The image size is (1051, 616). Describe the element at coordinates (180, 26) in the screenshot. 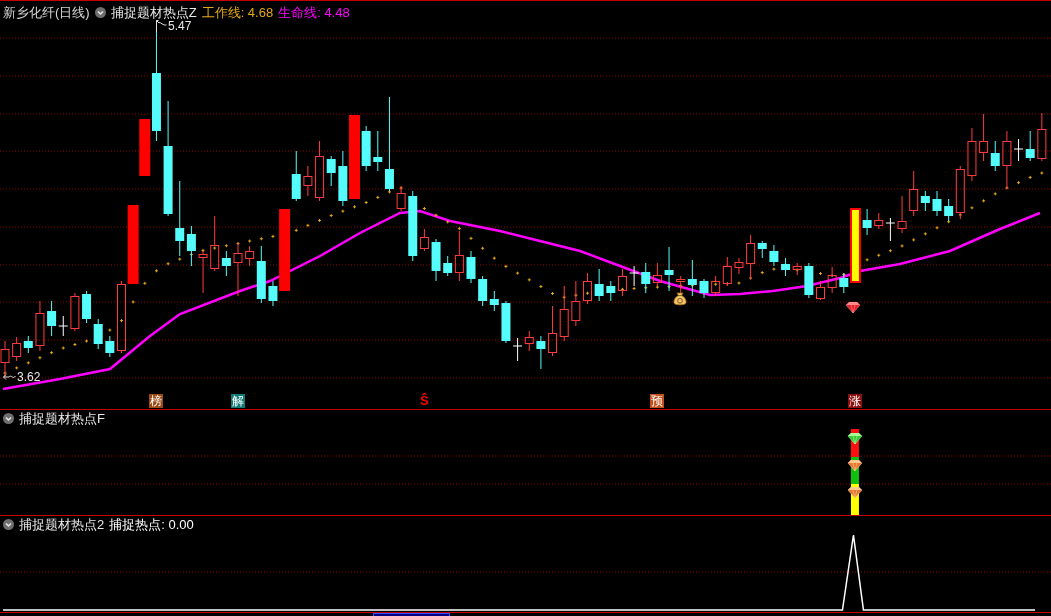

I see `high-price-label: 5.47` at that location.